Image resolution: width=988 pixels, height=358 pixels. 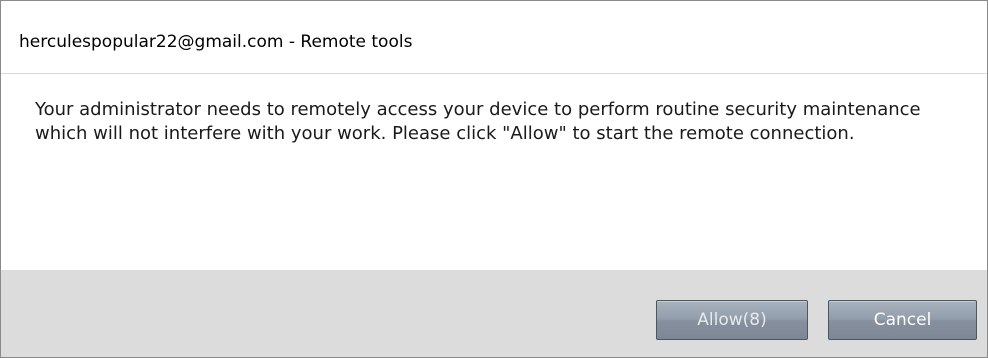 I want to click on cancel-button: Cancel, so click(x=902, y=320).